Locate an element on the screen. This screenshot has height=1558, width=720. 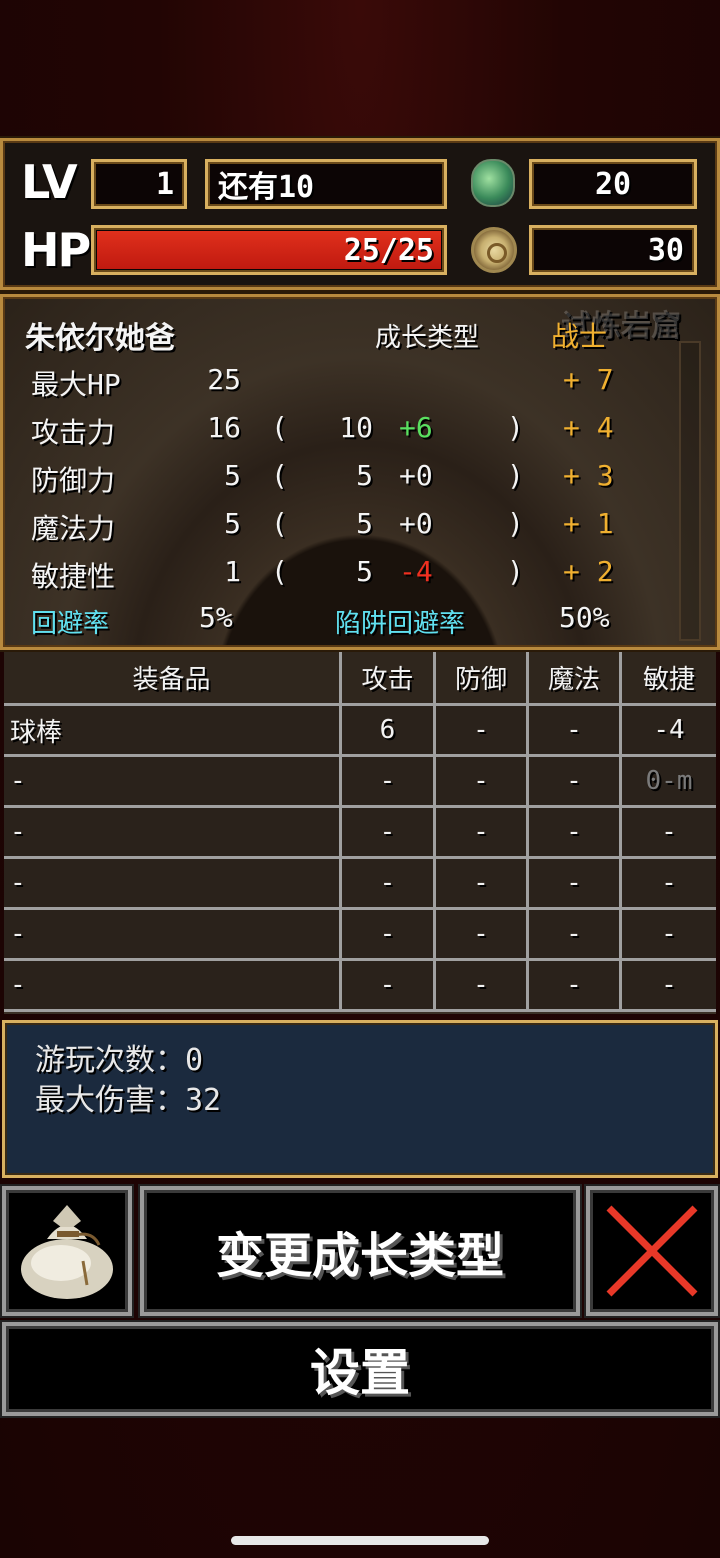
equipment-row: - - - -0-m is located at coordinates (360, 782).